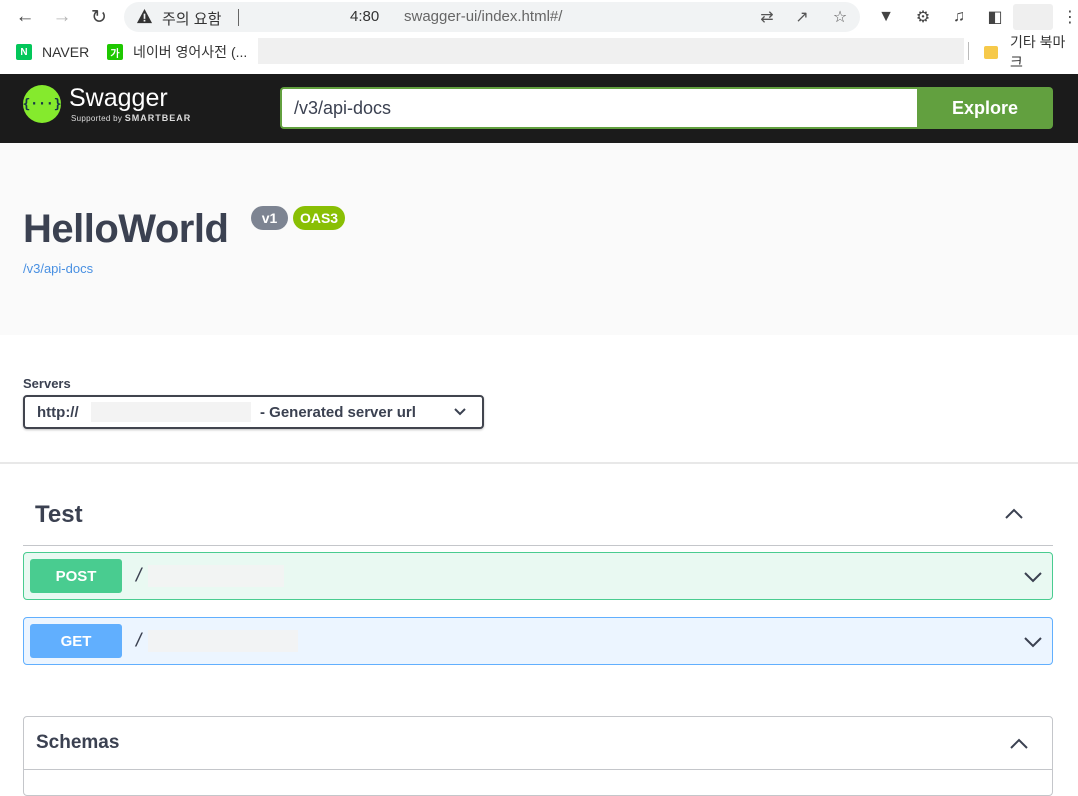  What do you see at coordinates (158, 118) in the screenshot?
I see `logo-company-text: SMARTBEAR` at bounding box center [158, 118].